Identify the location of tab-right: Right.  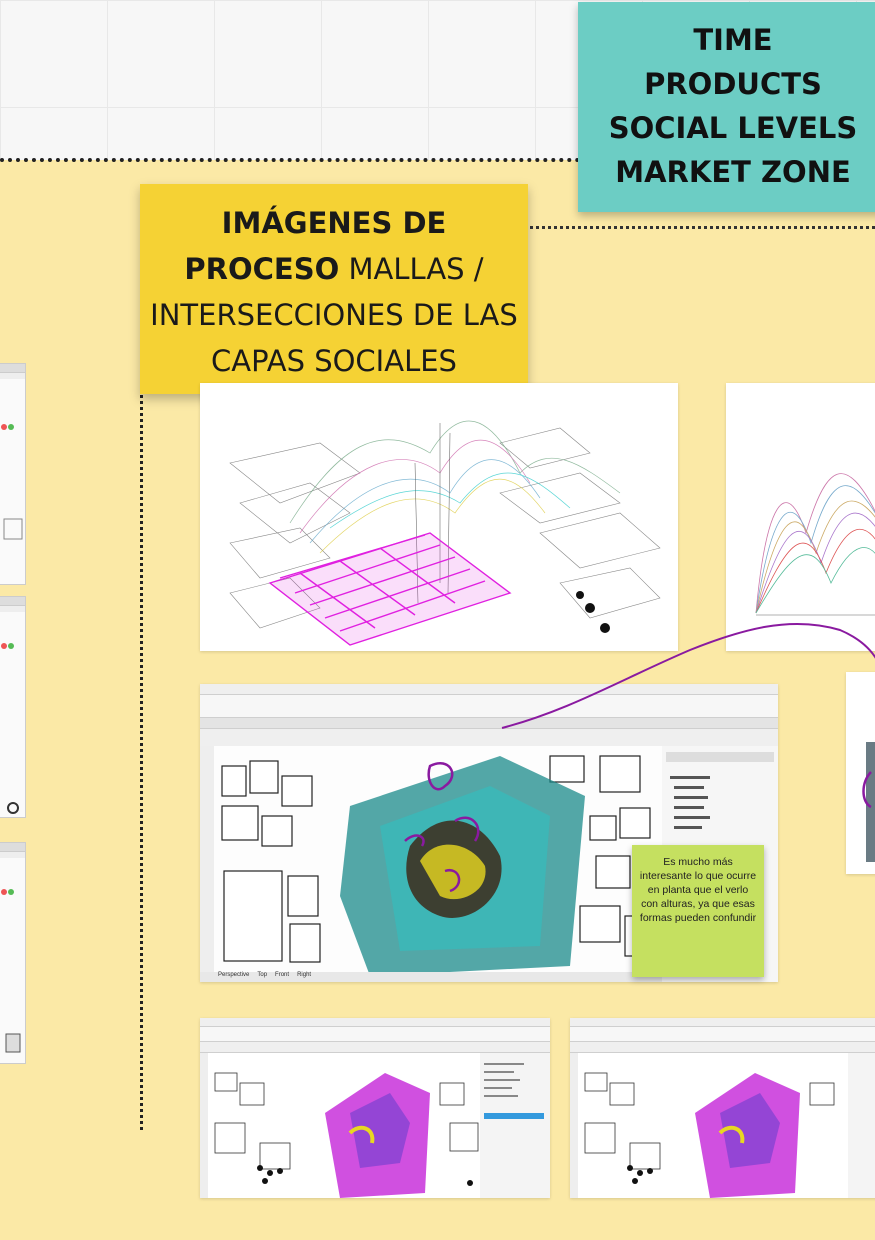
(304, 975).